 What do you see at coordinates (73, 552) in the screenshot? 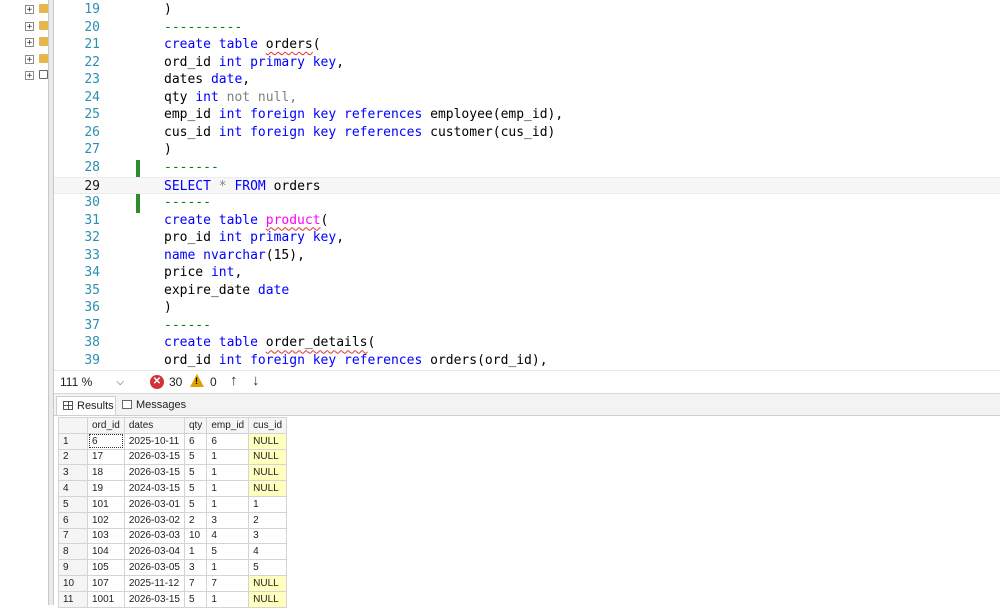
I see `row-number: 8` at bounding box center [73, 552].